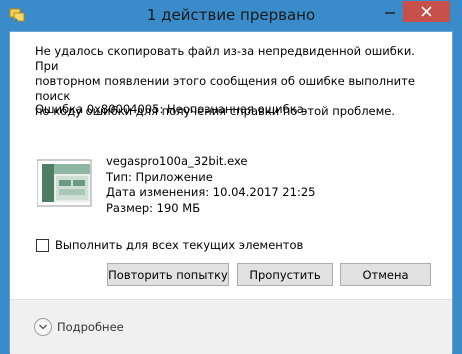  I want to click on close-icon, so click(426, 11).